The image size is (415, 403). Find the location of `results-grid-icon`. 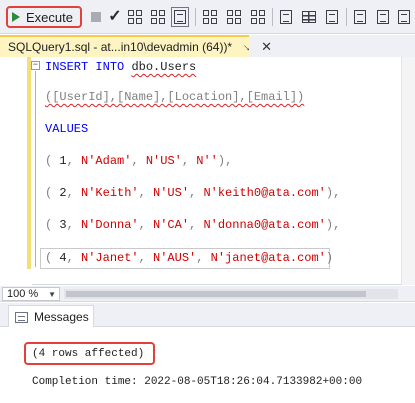

results-grid-icon is located at coordinates (309, 17).